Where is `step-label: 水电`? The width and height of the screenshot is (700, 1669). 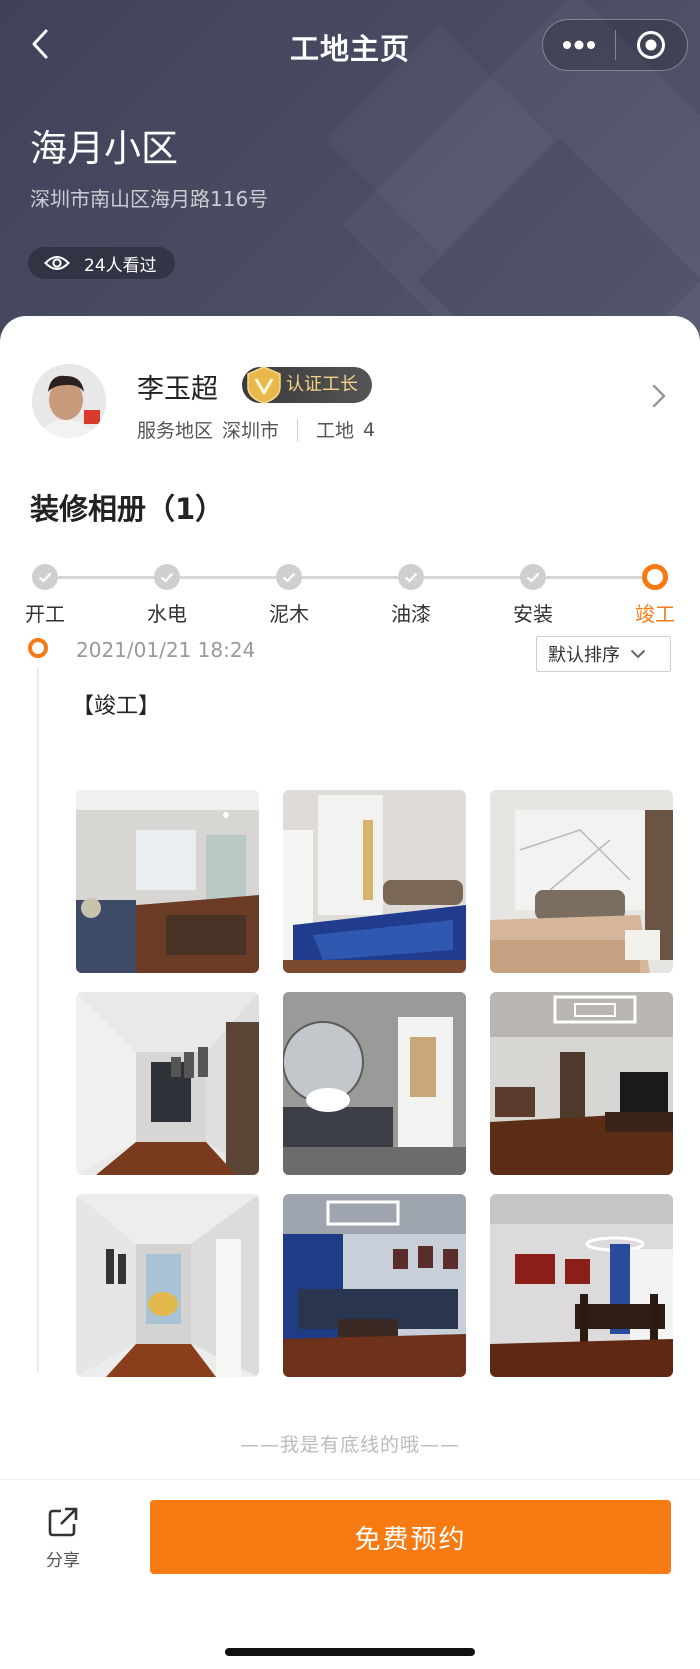 step-label: 水电 is located at coordinates (167, 614).